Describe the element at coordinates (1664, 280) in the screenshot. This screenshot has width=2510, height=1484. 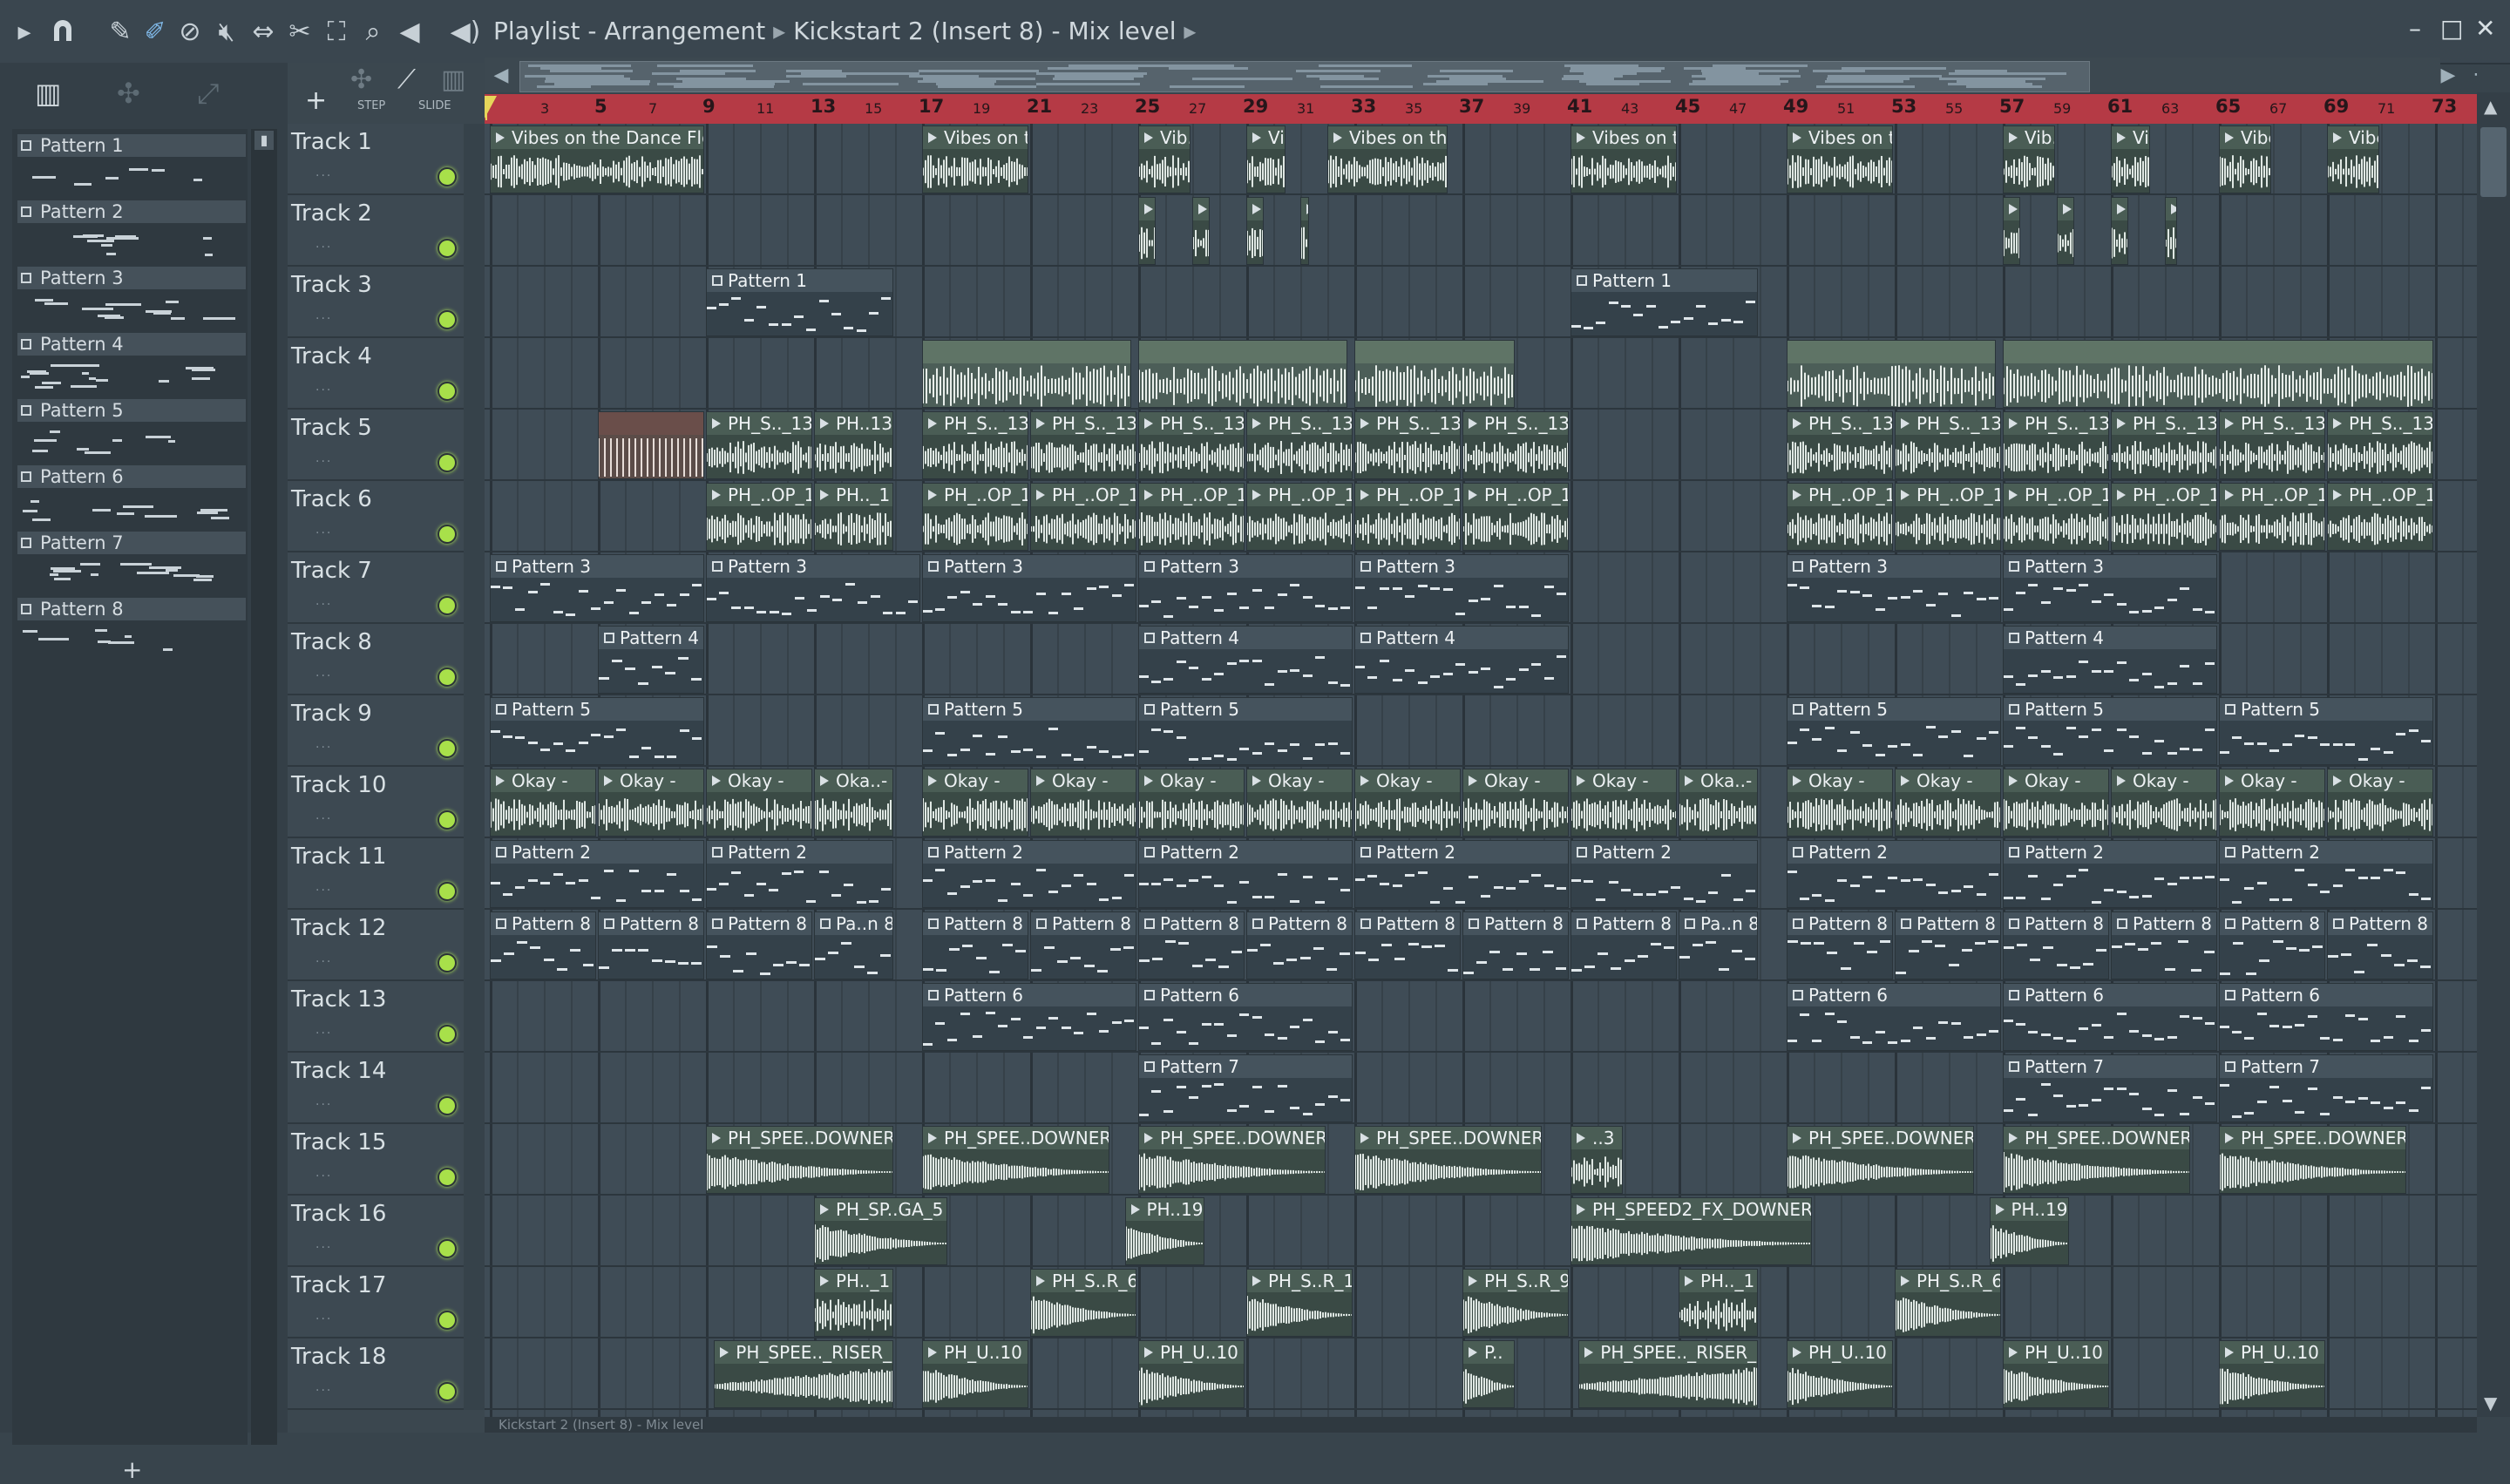
I see `clip-label: Pattern 1` at that location.